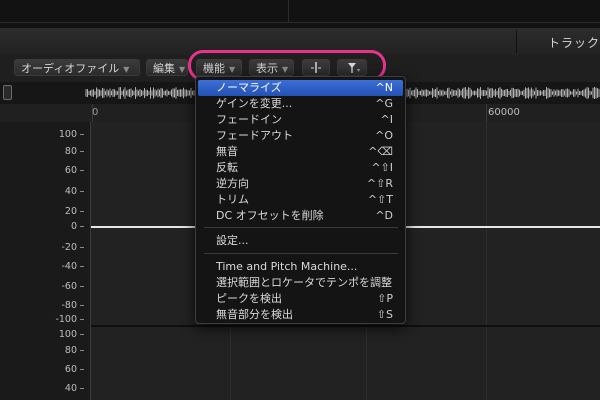 The width and height of the screenshot is (600, 400). What do you see at coordinates (270, 215) in the screenshot?
I see `menu-item-label: DC オフセットを削除` at bounding box center [270, 215].